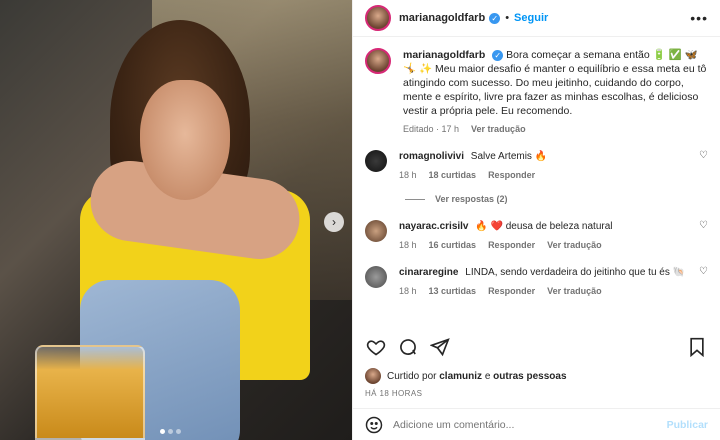  What do you see at coordinates (444, 55) in the screenshot?
I see `caption-username: marianagoldfarb` at bounding box center [444, 55].